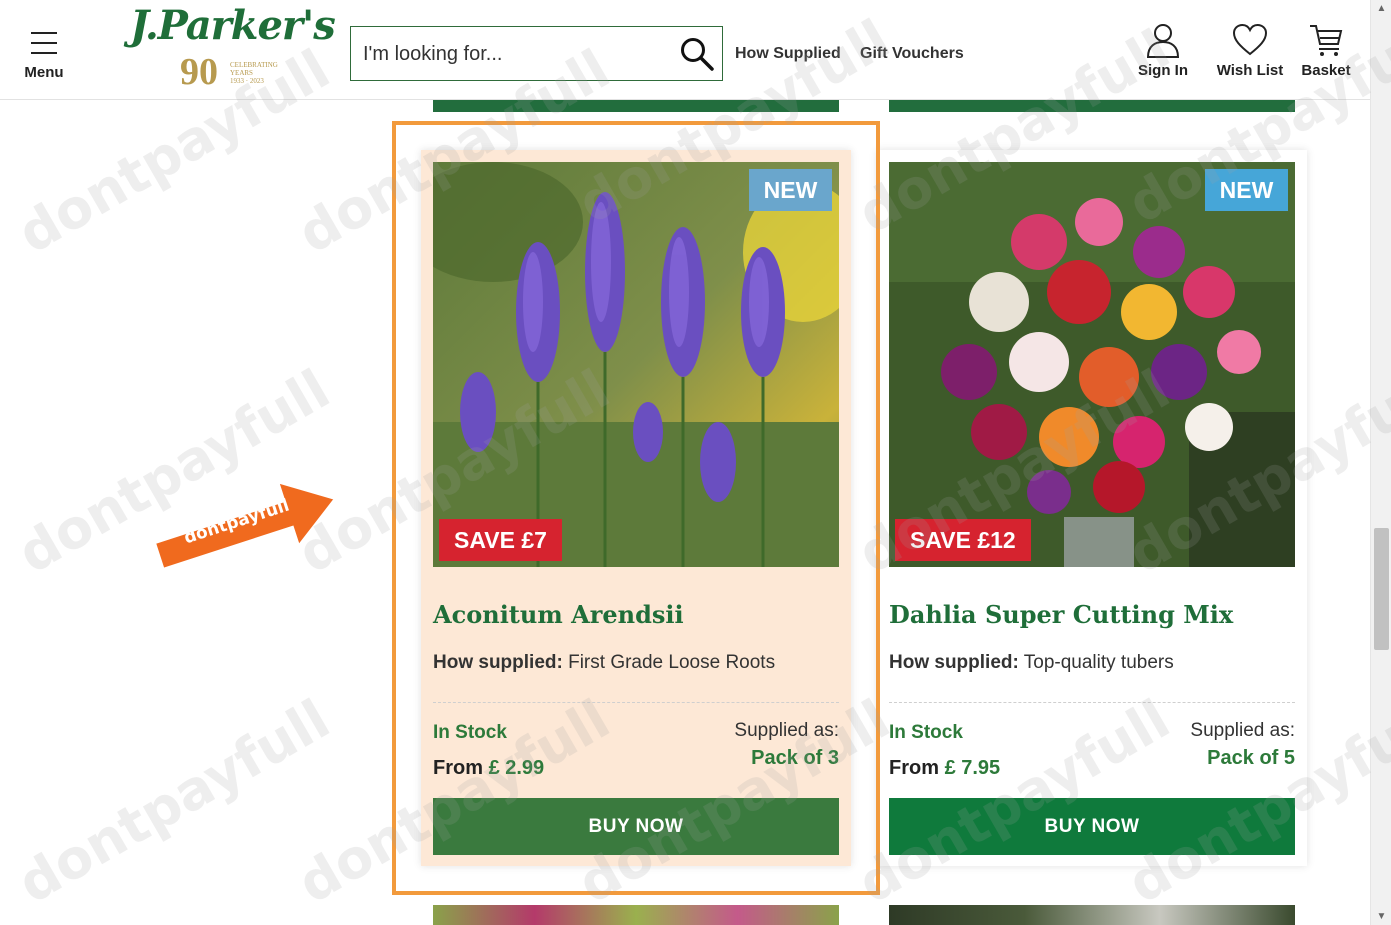  Describe the element at coordinates (44, 56) in the screenshot. I see `menu-button: Menu` at that location.